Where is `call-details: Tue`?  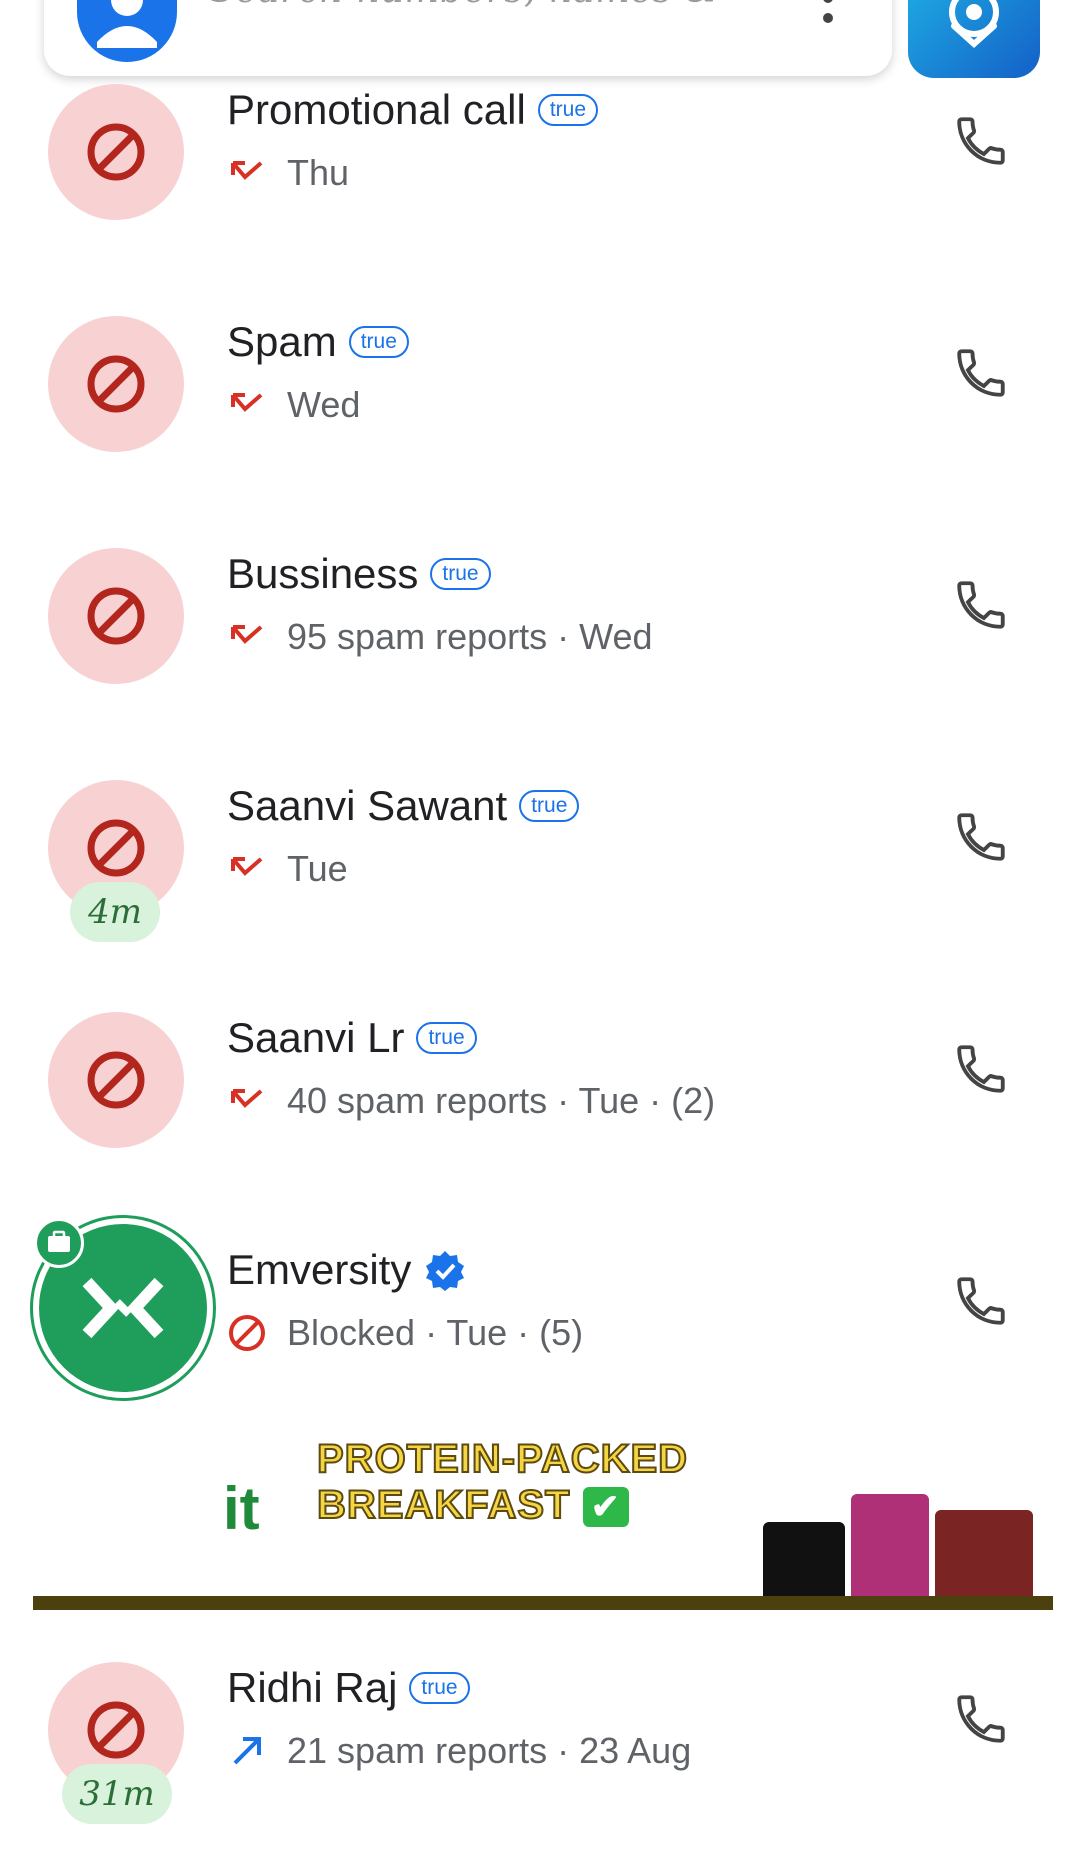 call-details: Tue is located at coordinates (287, 869).